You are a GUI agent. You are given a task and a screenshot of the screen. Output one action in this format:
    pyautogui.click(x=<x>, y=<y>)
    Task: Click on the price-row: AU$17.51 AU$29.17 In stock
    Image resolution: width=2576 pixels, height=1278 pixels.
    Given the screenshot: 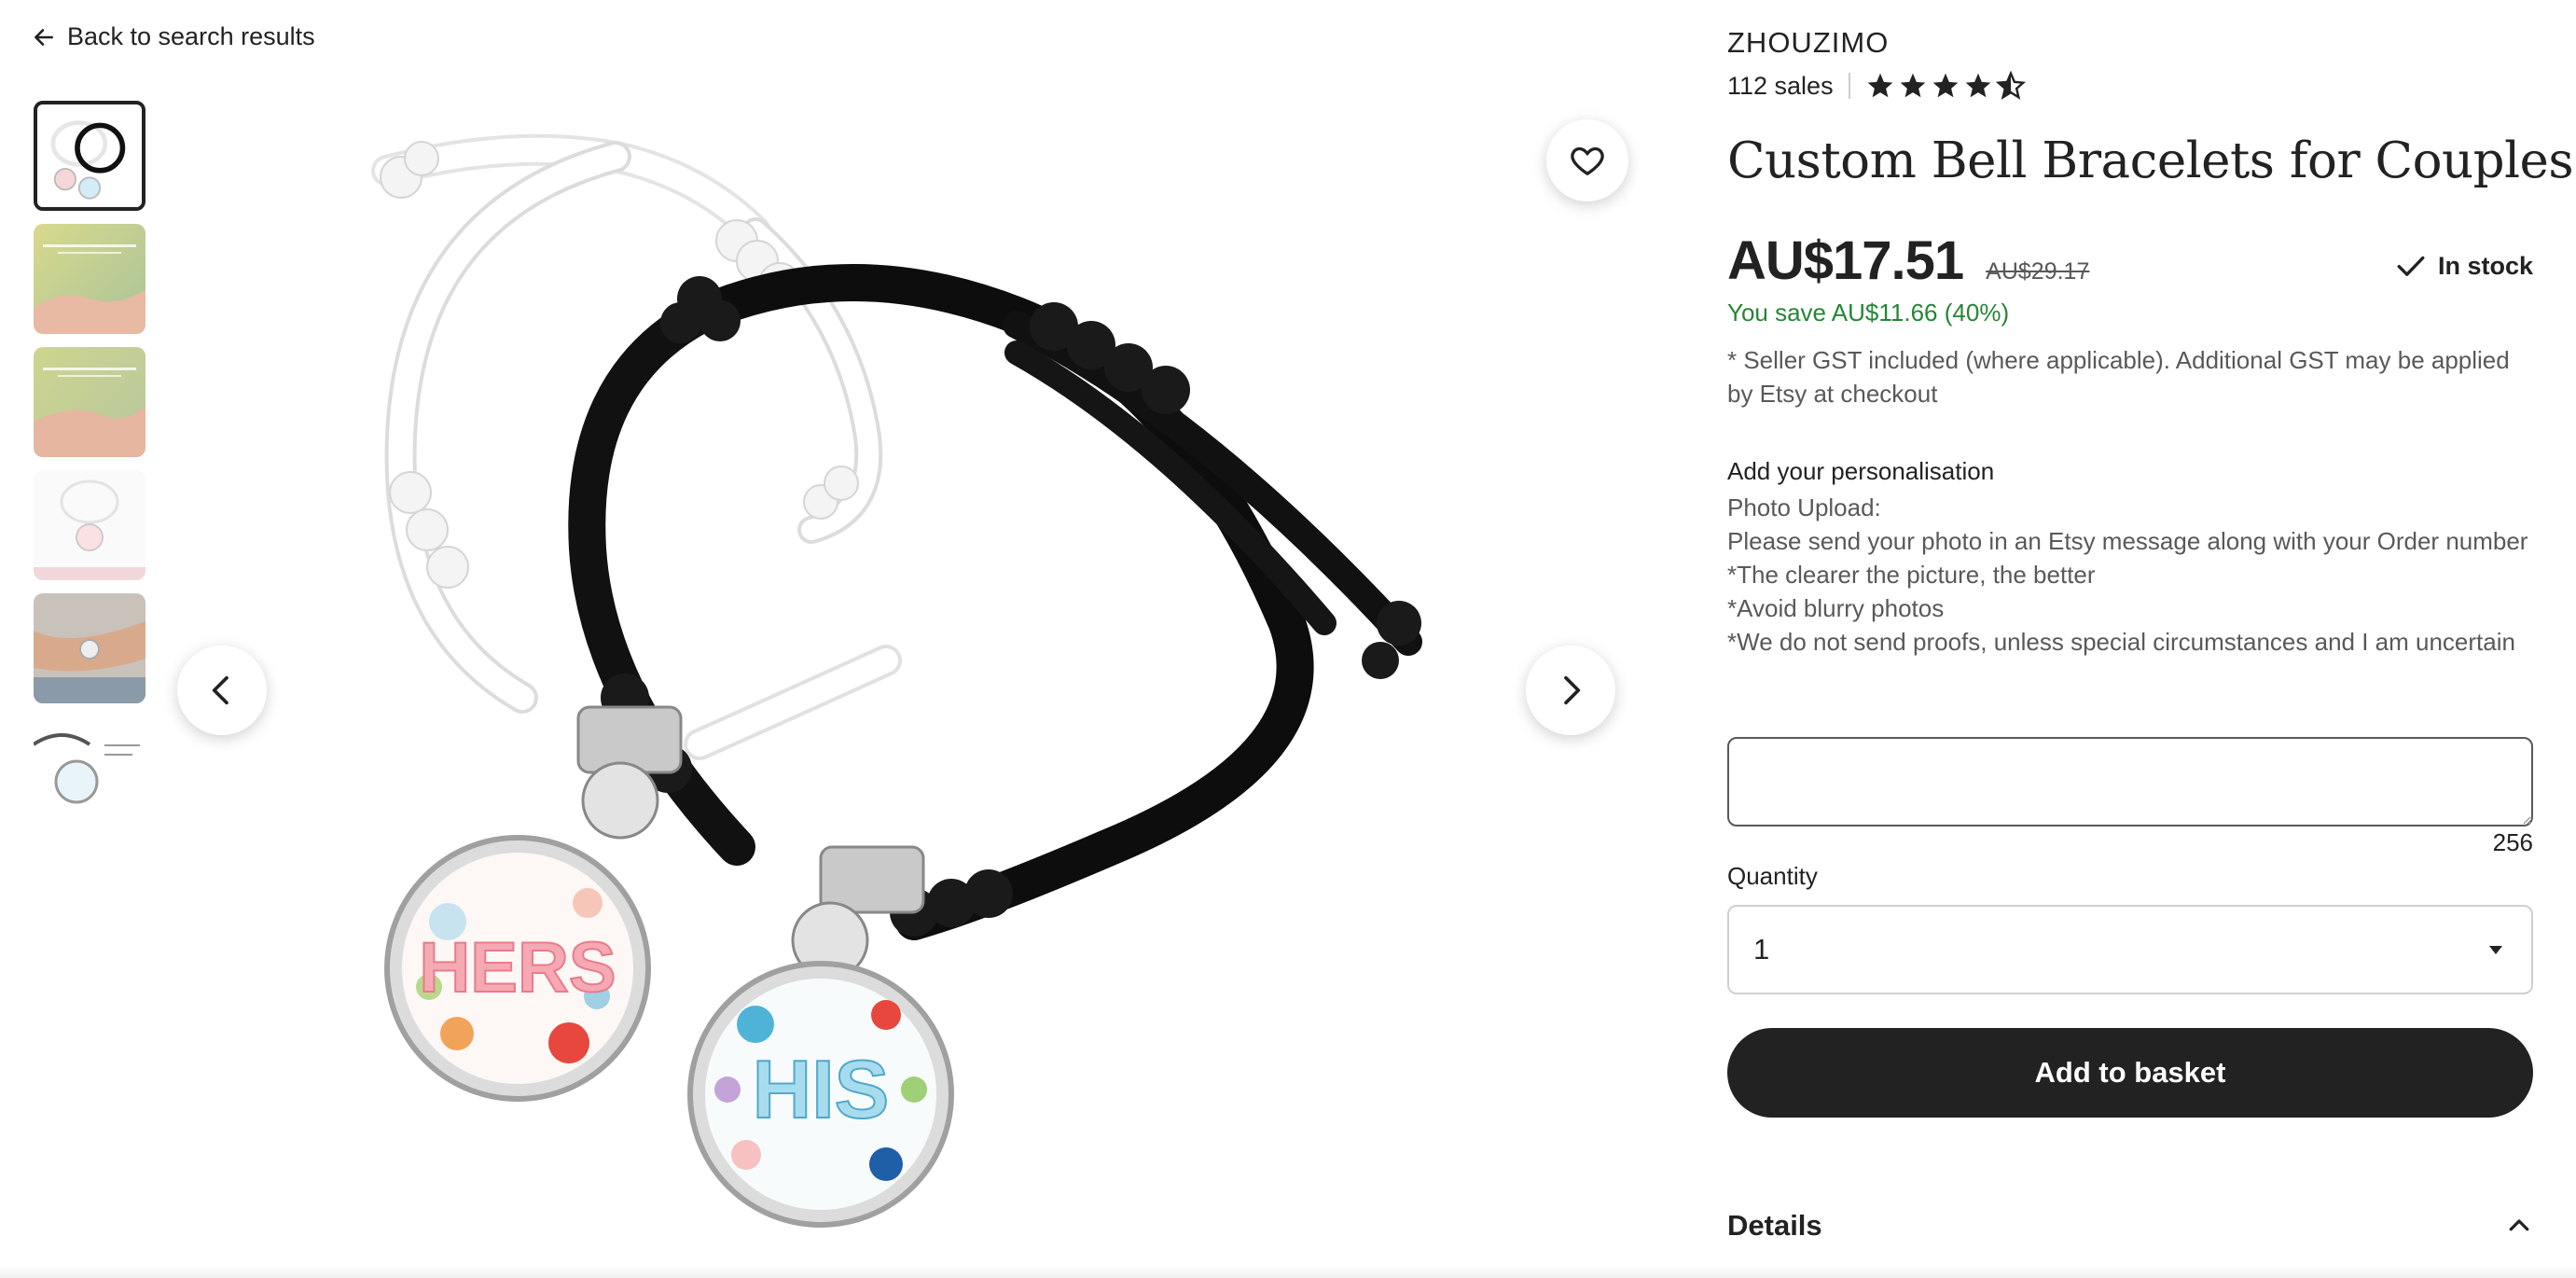 What is the action you would take?
    pyautogui.click(x=2130, y=262)
    